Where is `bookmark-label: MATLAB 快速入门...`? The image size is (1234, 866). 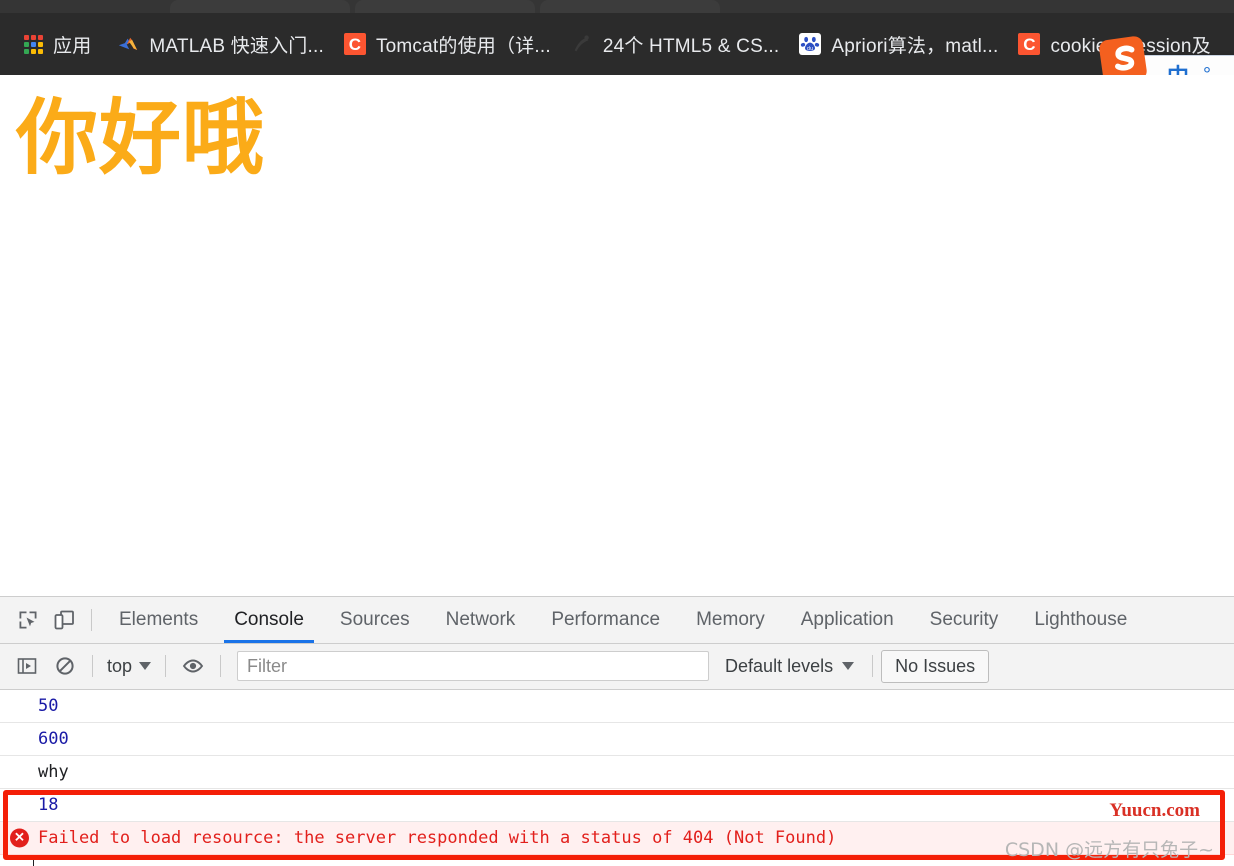 bookmark-label: MATLAB 快速入门... is located at coordinates (236, 46).